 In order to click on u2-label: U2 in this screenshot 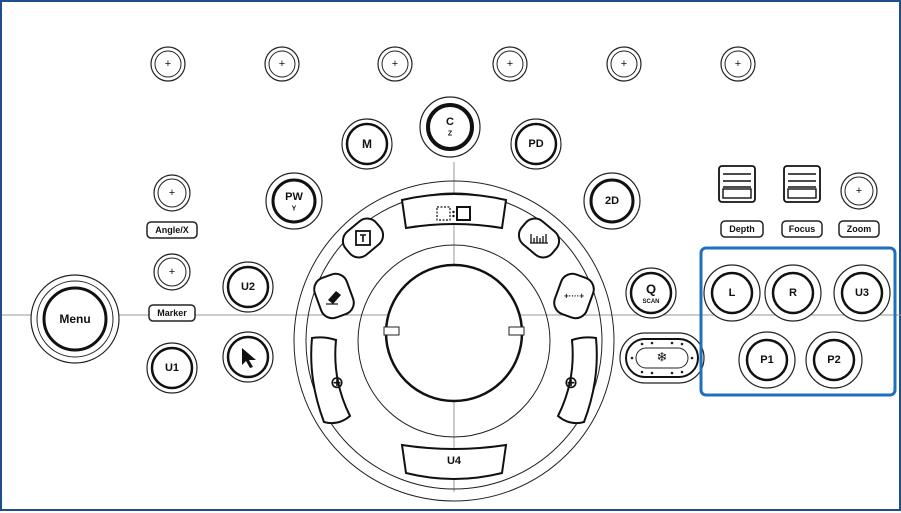, I will do `click(248, 287)`.